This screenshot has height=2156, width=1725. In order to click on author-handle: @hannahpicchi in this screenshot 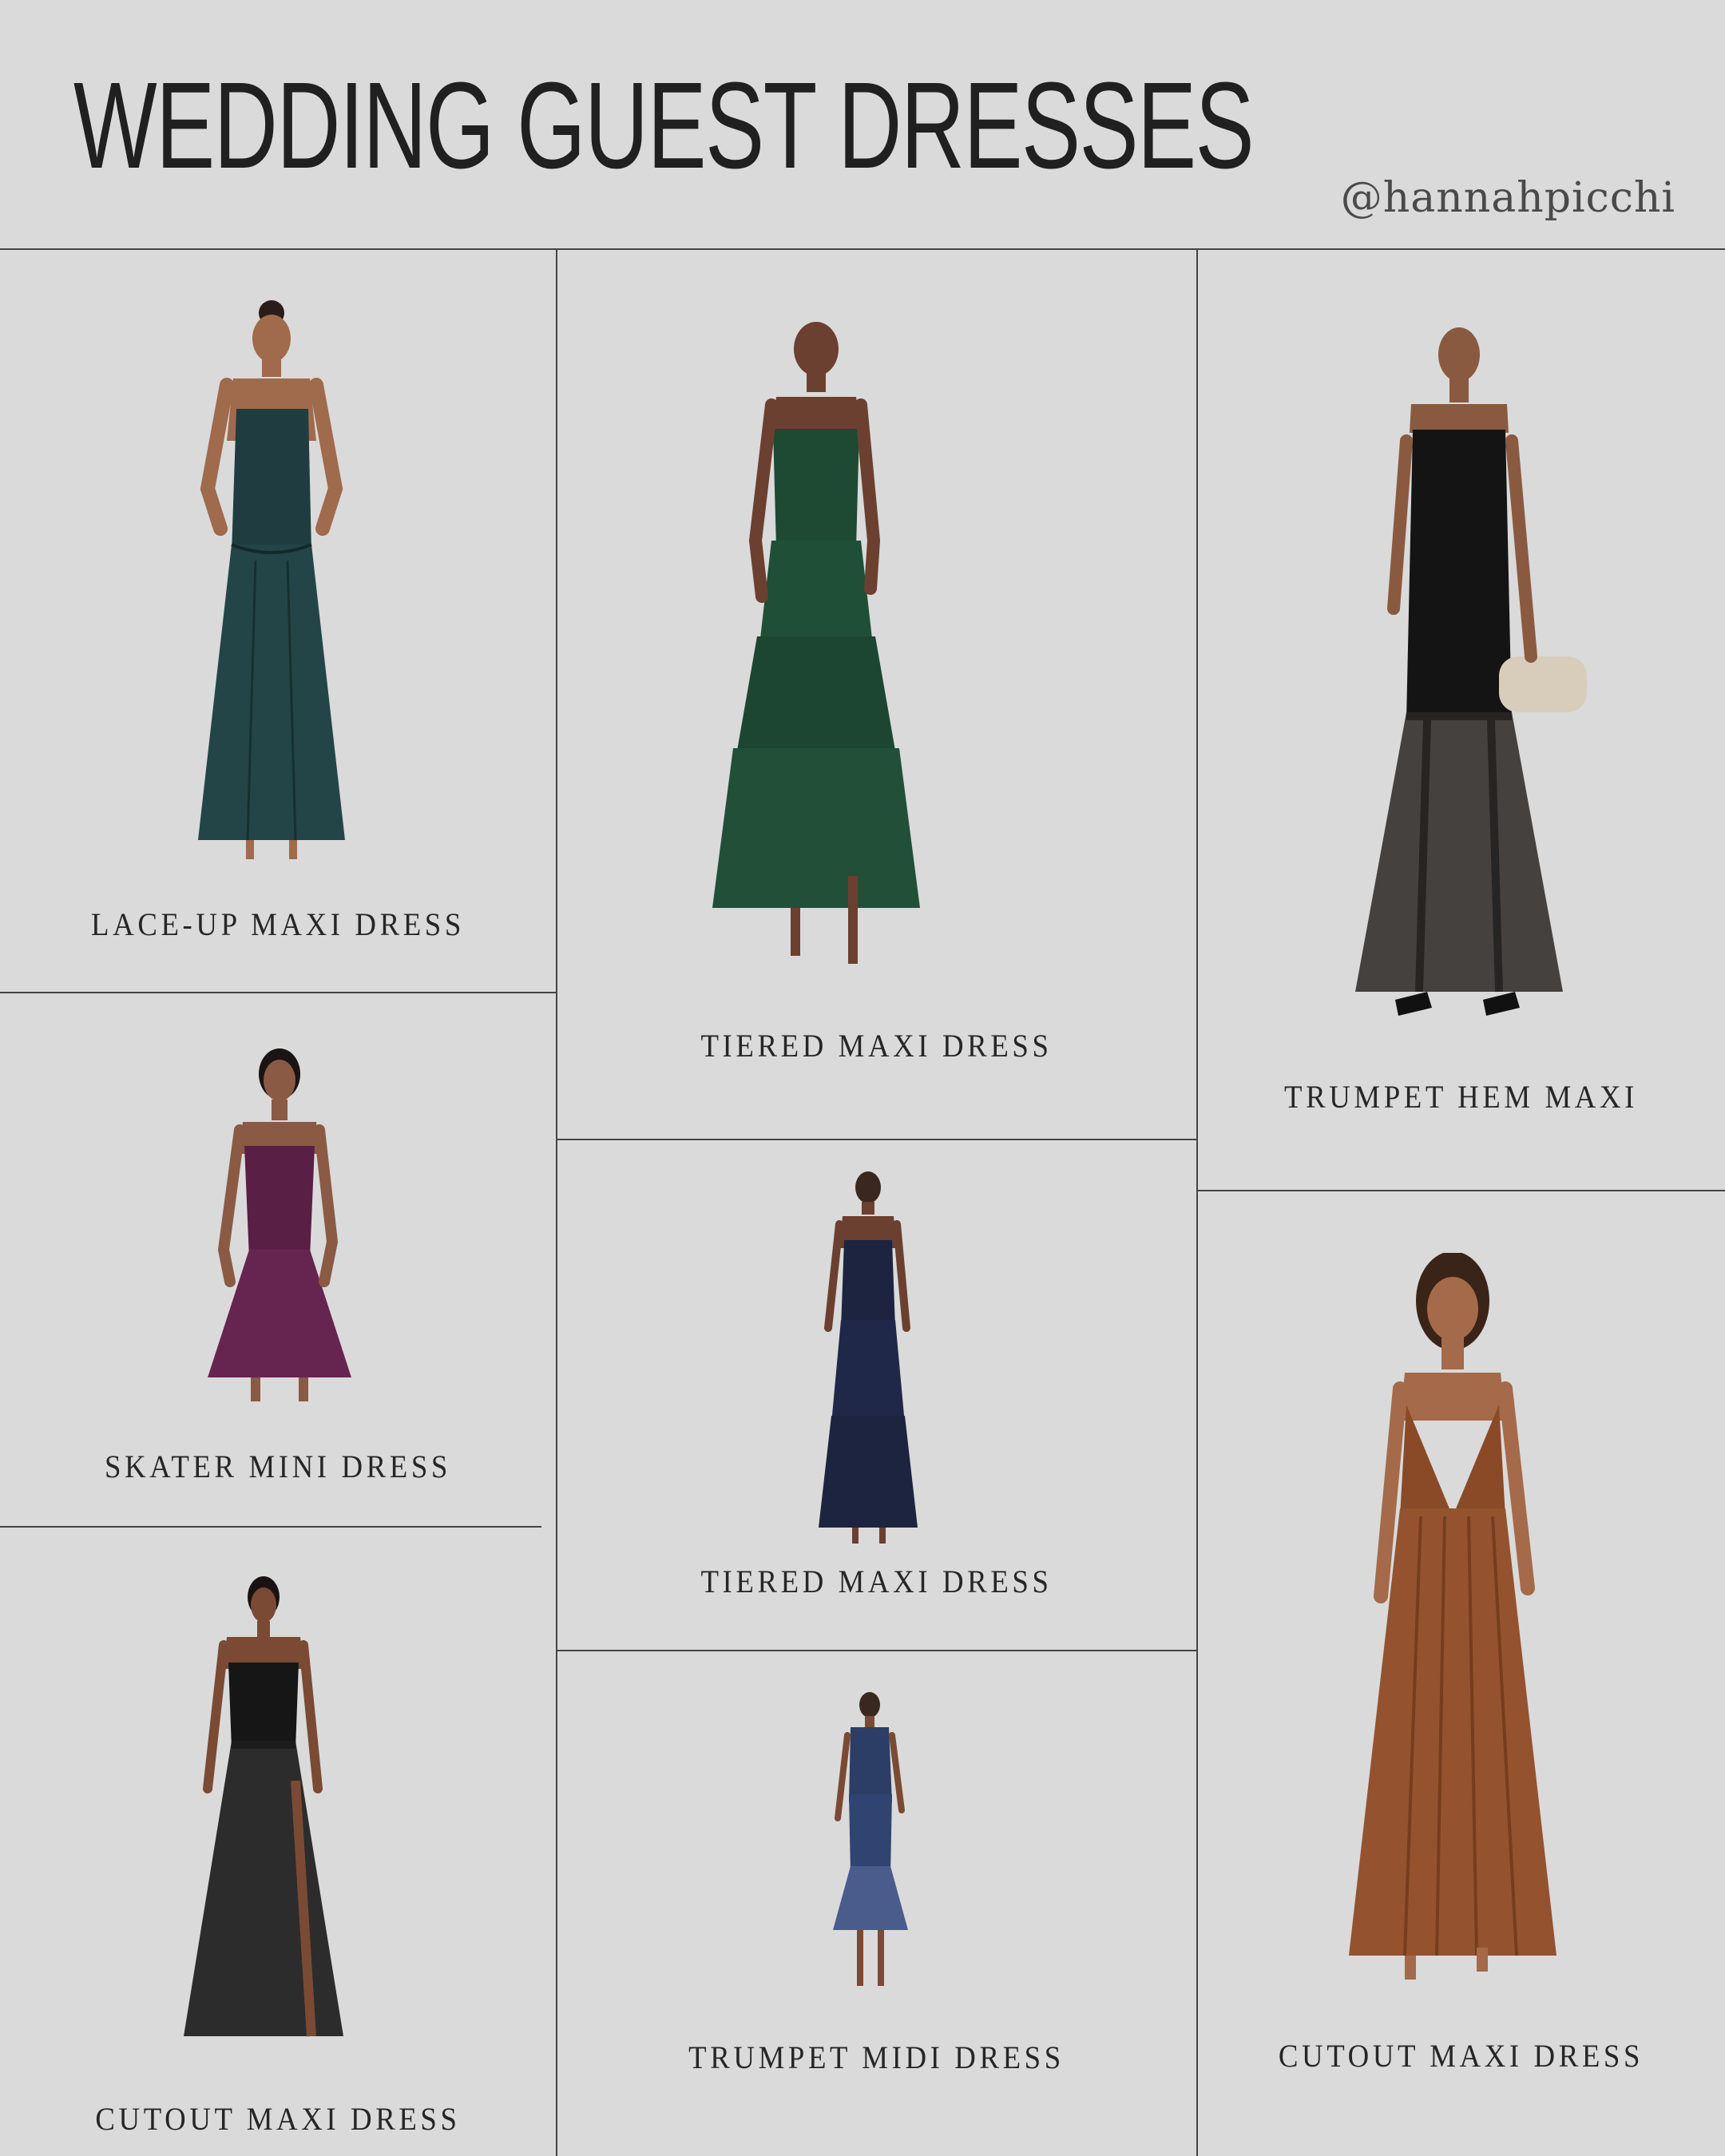, I will do `click(1508, 198)`.